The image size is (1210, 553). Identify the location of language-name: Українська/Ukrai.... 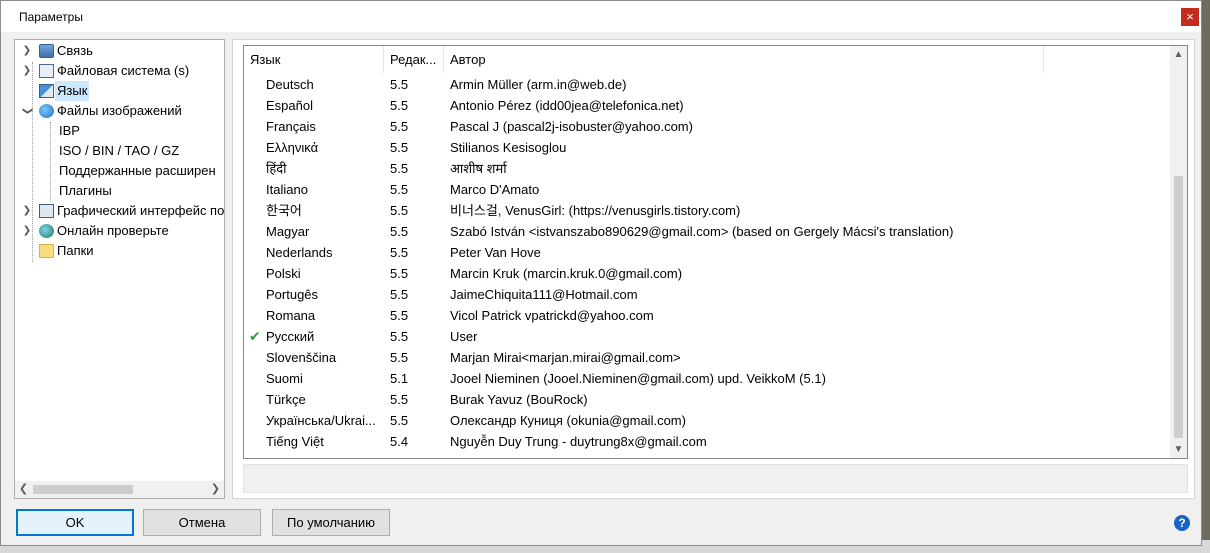
(321, 420).